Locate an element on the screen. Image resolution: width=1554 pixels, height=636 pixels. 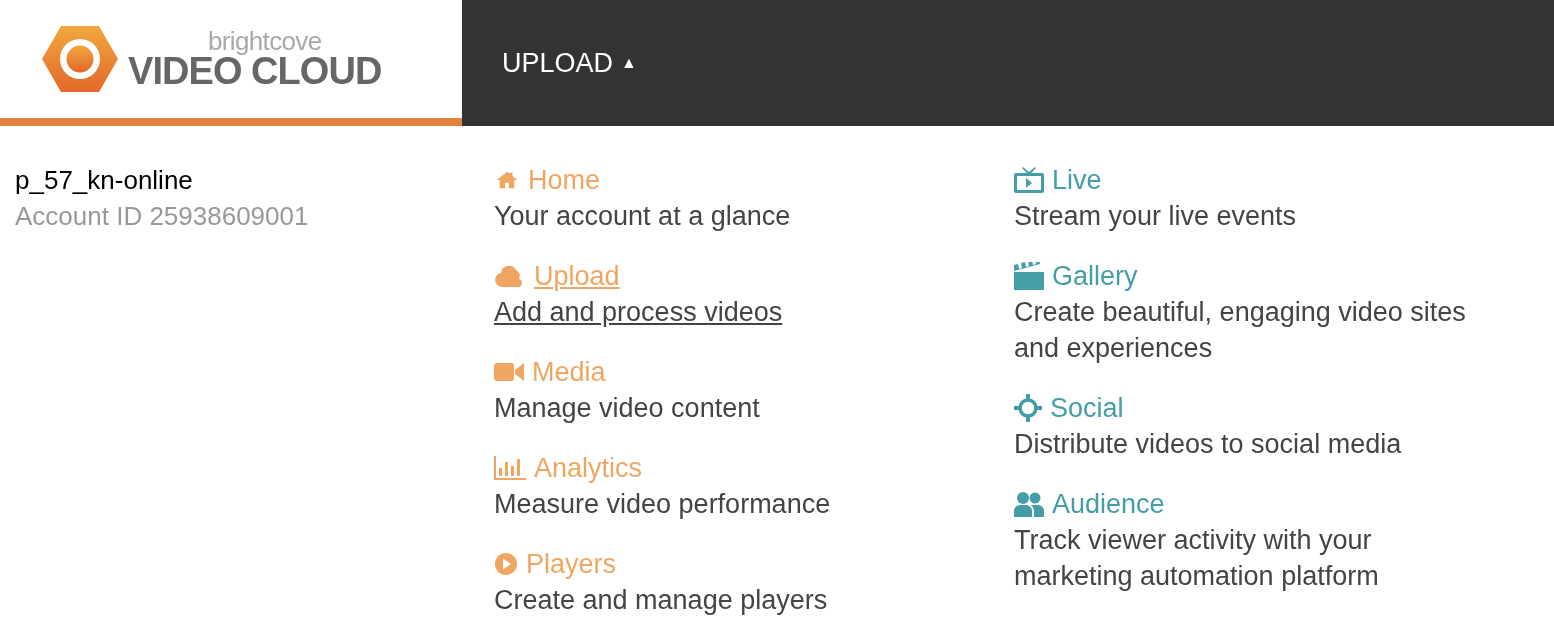
crosshair-icon is located at coordinates (1028, 408).